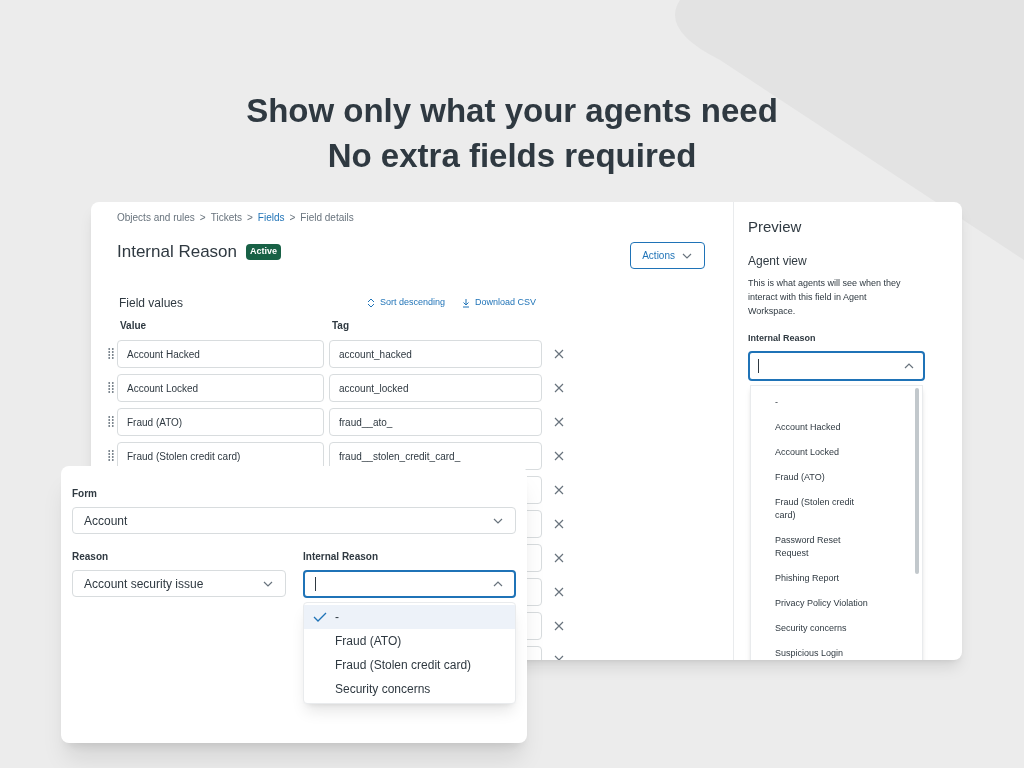 This screenshot has height=768, width=1024. What do you see at coordinates (512, 111) in the screenshot?
I see `headline: Show only what your agents need` at bounding box center [512, 111].